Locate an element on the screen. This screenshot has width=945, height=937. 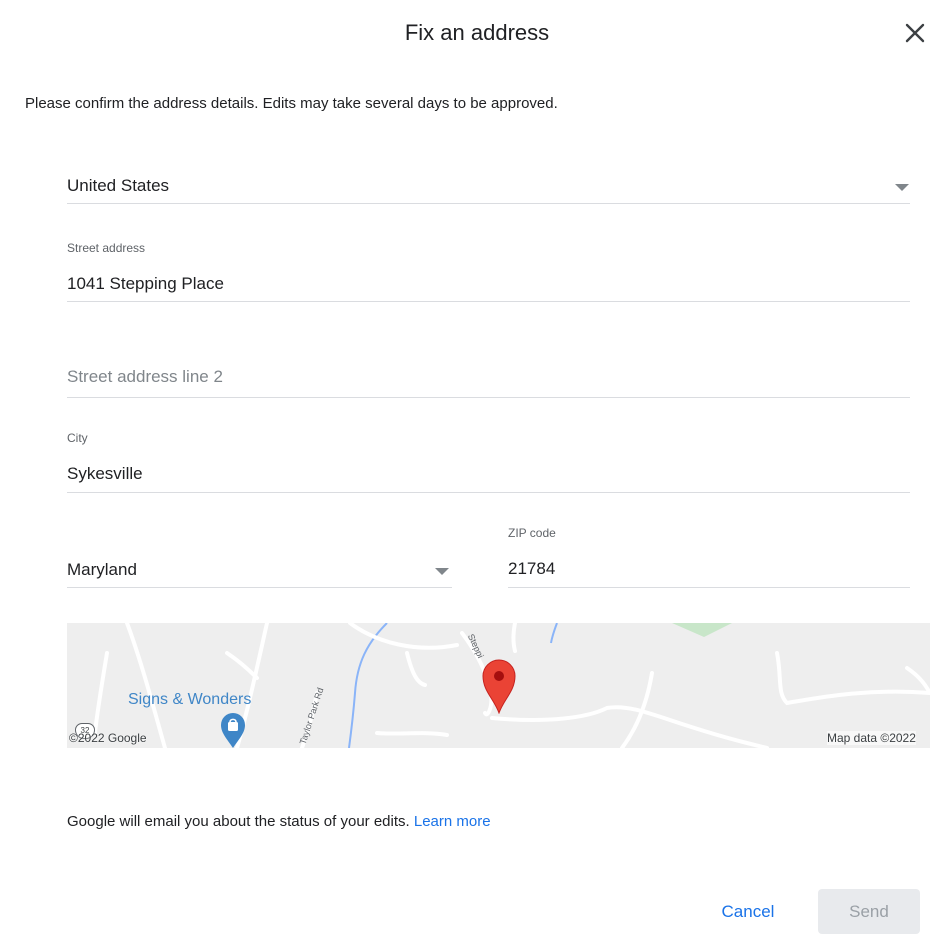
map-data-copyright: Map data ©2022 is located at coordinates (871, 738).